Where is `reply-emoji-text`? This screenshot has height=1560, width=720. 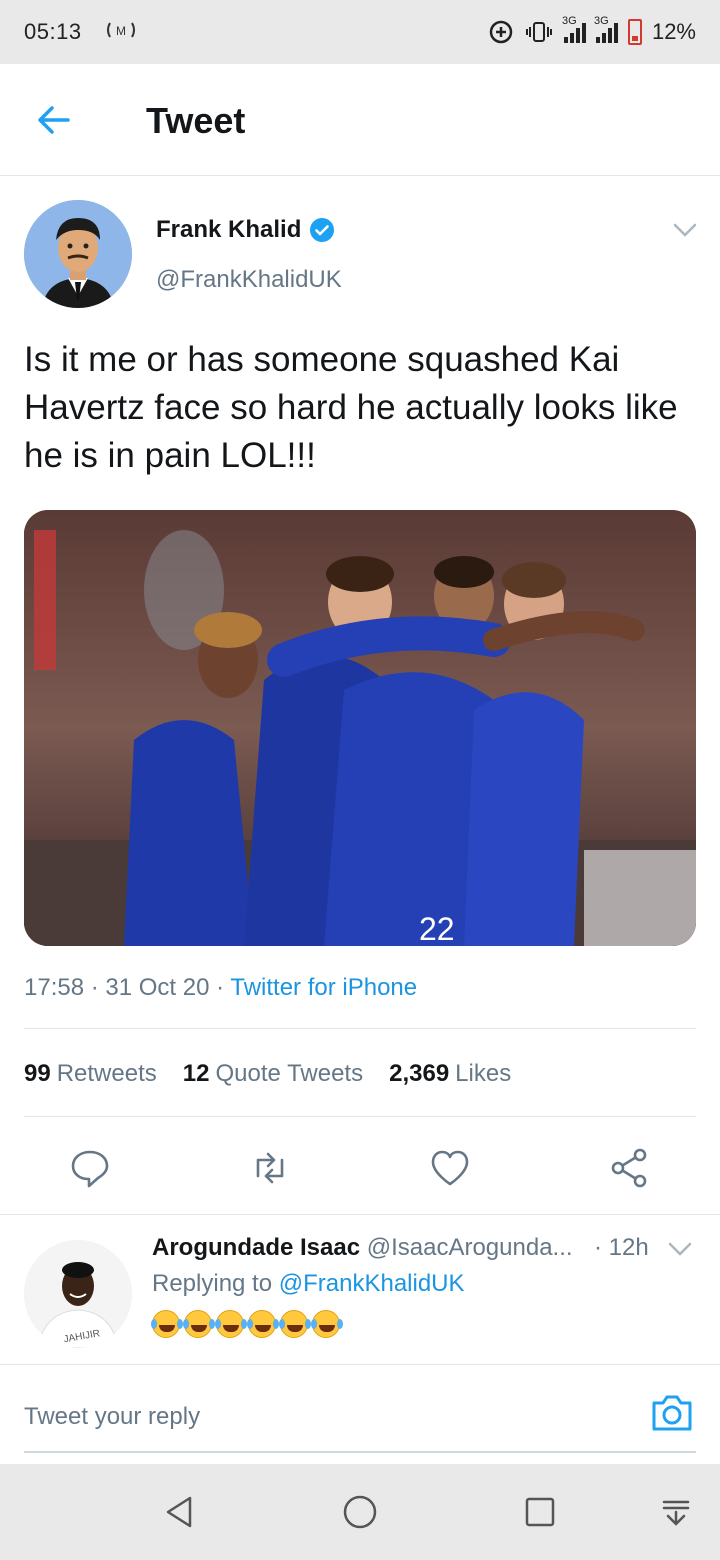
reply-emoji-text is located at coordinates (245, 1324).